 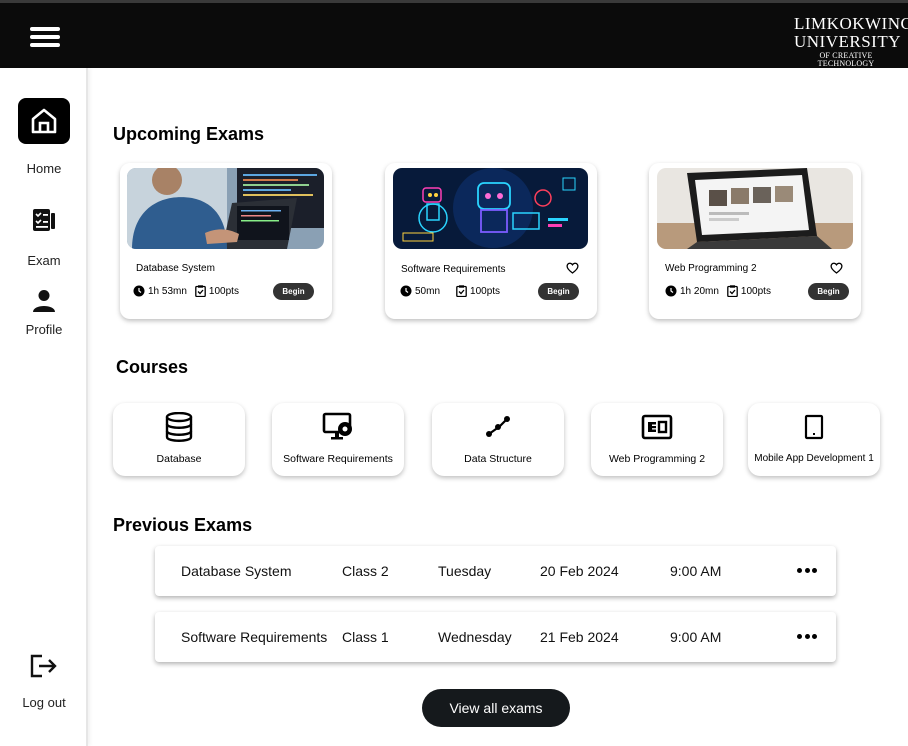 What do you see at coordinates (45, 37) in the screenshot?
I see `menu-icon` at bounding box center [45, 37].